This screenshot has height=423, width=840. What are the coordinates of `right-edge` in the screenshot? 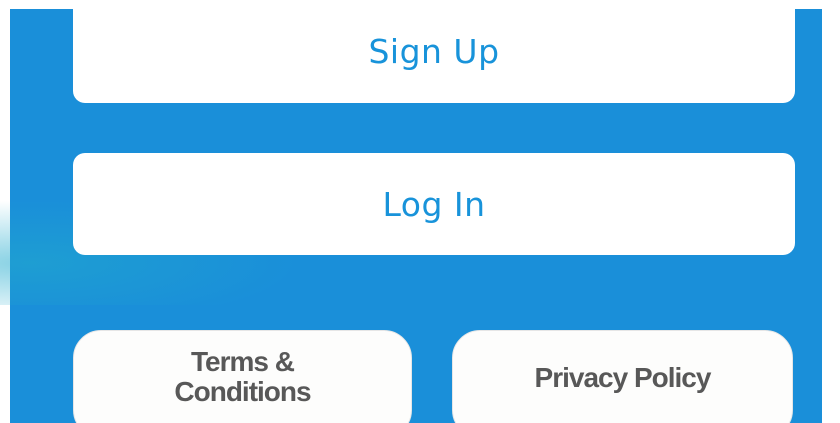 It's located at (831, 211).